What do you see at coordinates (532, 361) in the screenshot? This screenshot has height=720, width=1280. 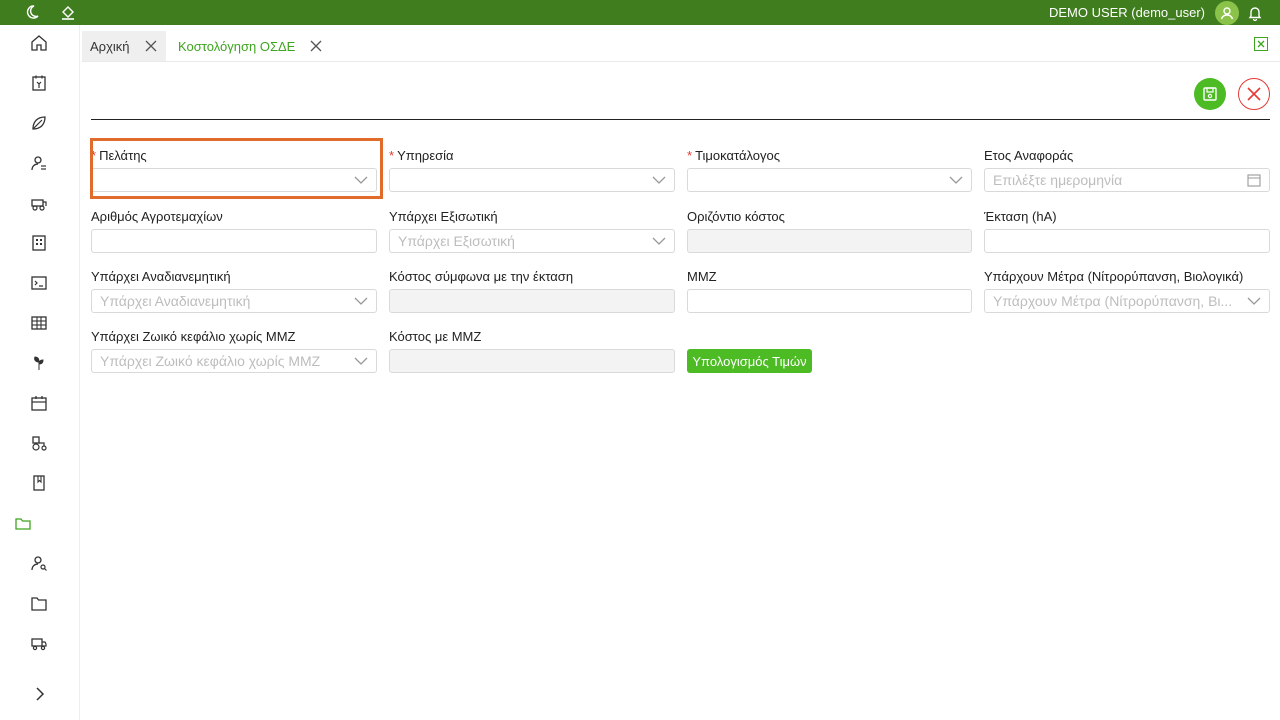 I see `cost-mmz-input` at bounding box center [532, 361].